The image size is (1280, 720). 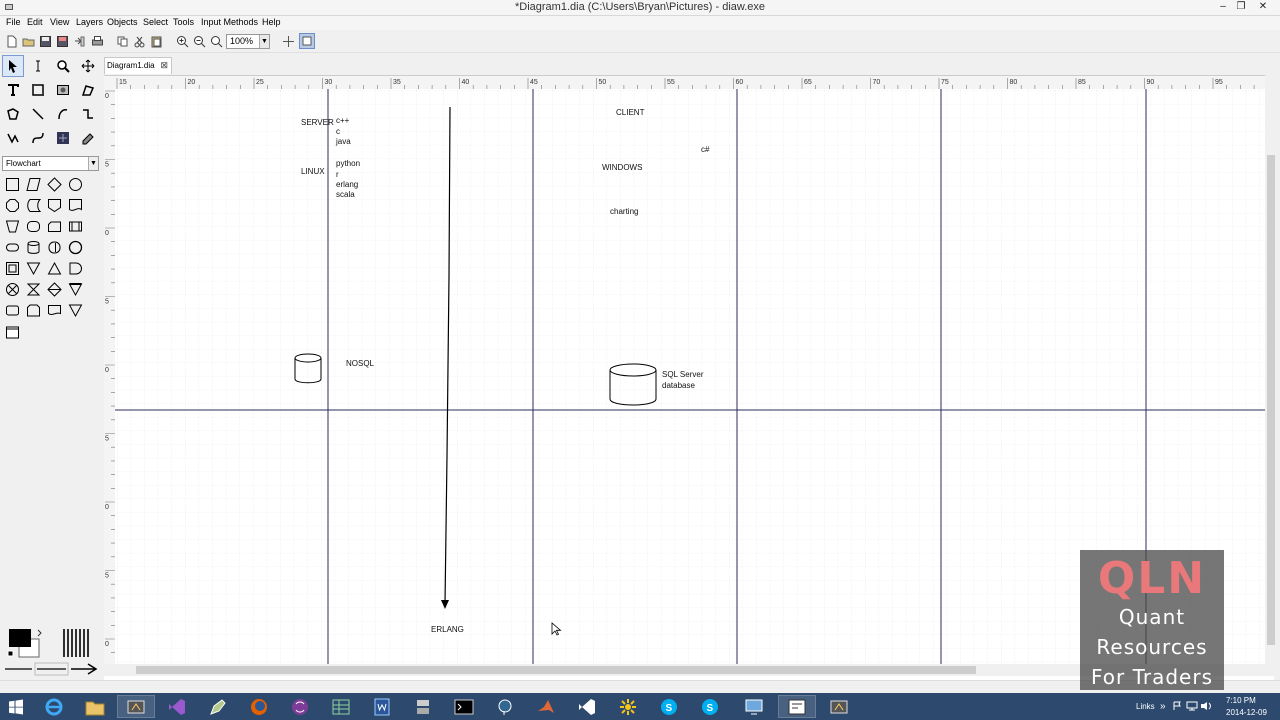 I want to click on close-tab-icon: ⊠, so click(x=164, y=65).